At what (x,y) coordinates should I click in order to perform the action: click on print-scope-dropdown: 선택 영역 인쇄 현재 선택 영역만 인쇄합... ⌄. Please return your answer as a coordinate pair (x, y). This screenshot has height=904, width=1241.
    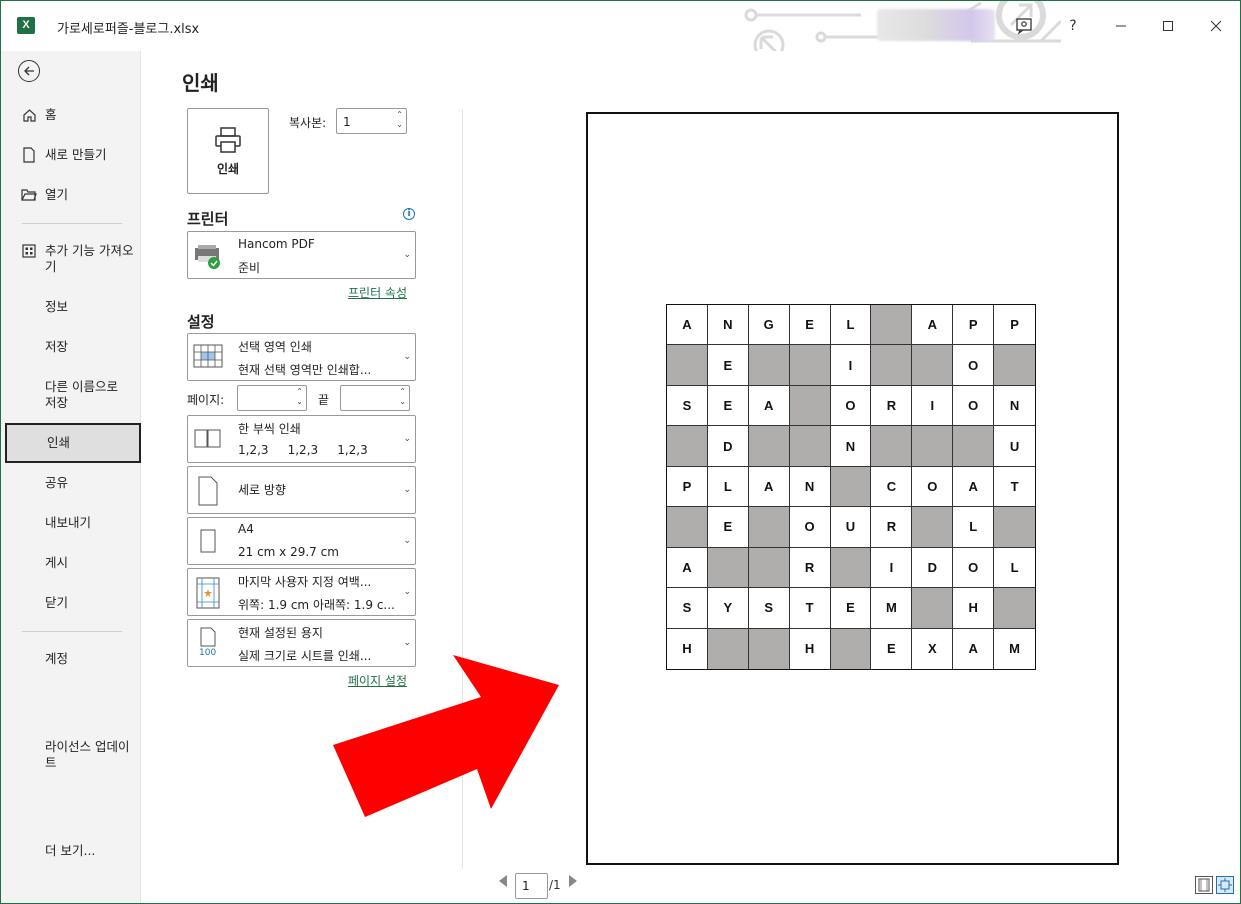
    Looking at the image, I should click on (301, 357).